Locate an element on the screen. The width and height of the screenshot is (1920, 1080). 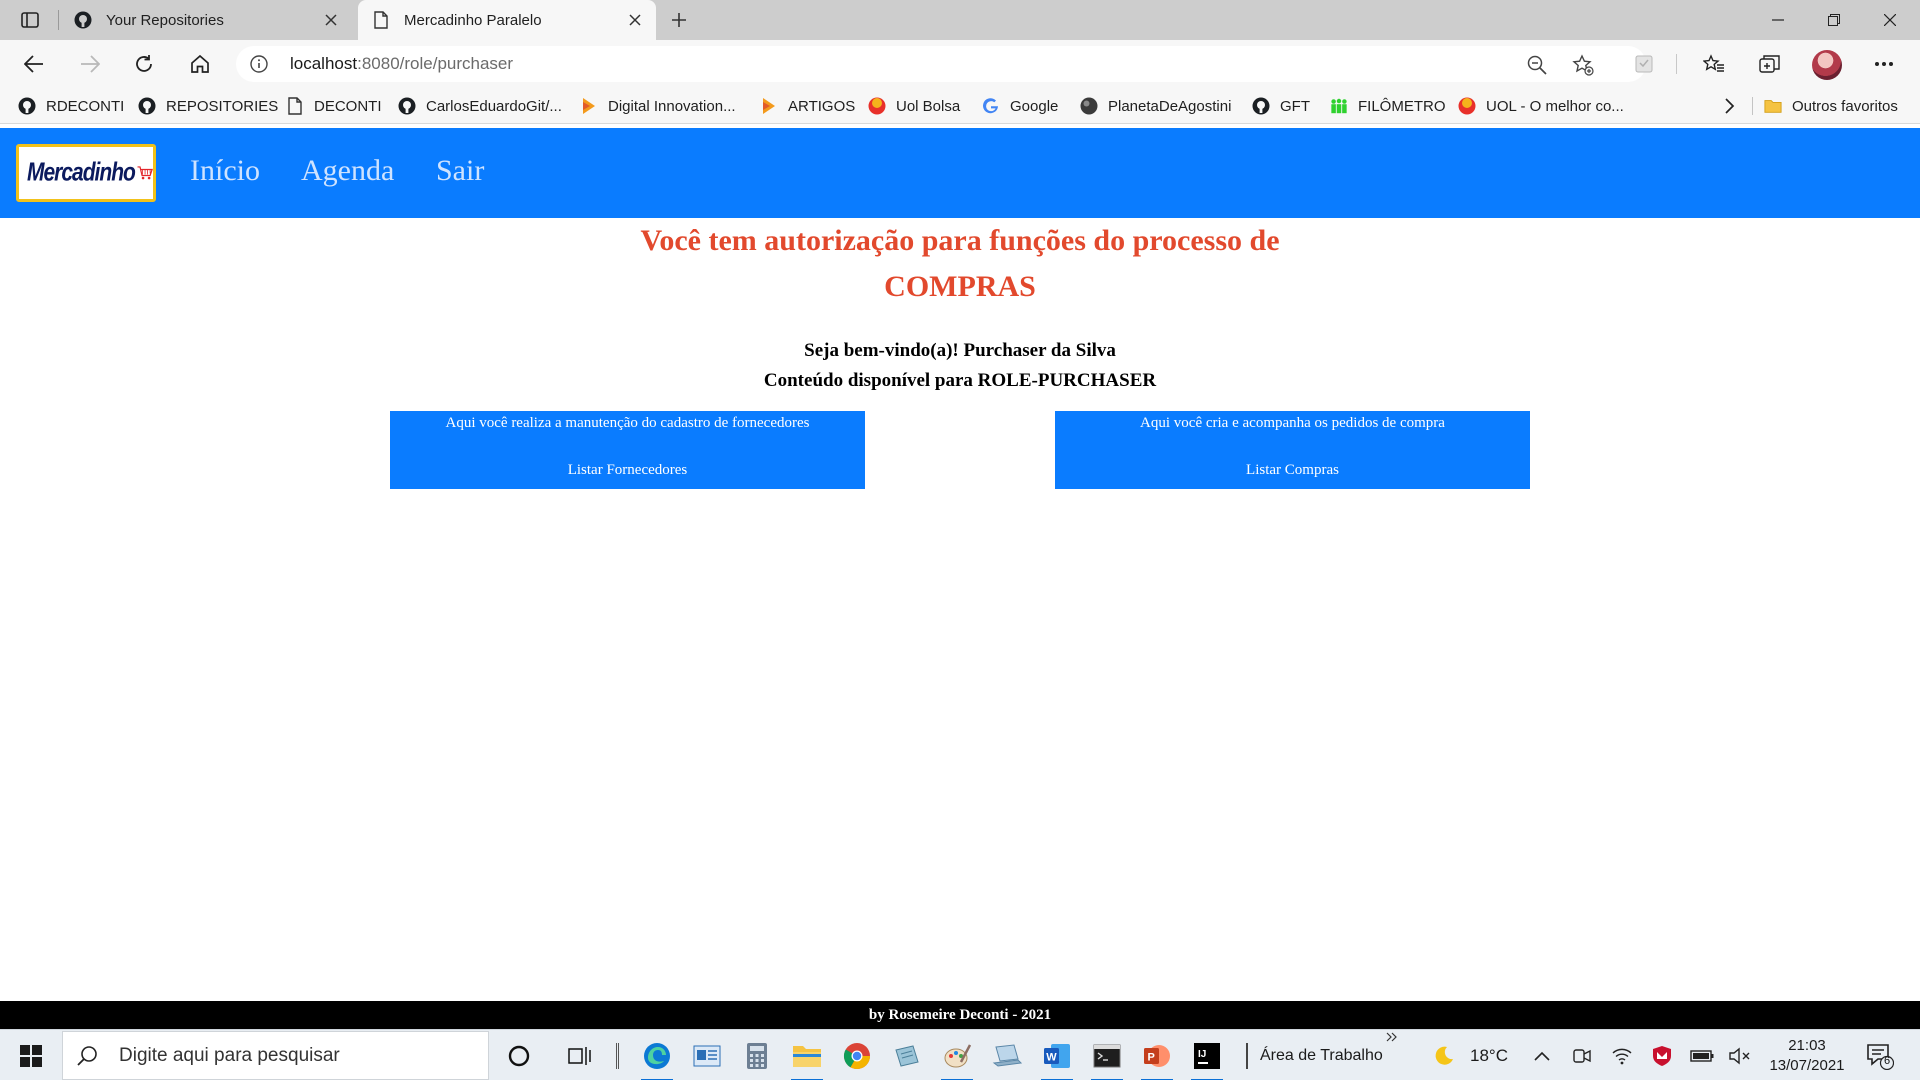
favorites-button is located at coordinates (1714, 64).